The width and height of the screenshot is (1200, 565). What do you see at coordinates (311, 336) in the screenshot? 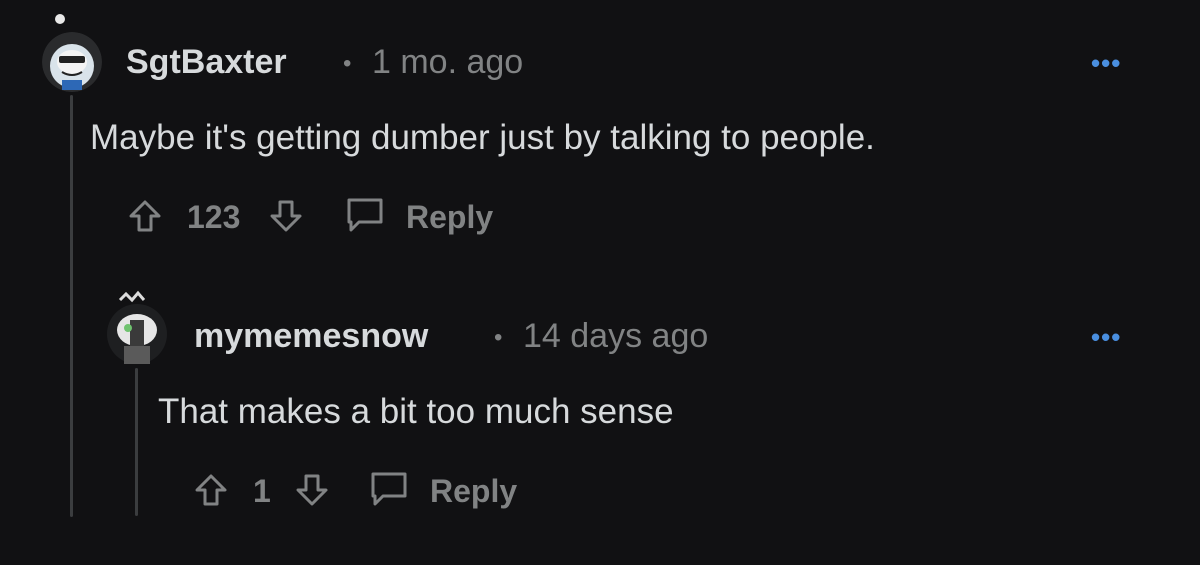
I see `username: mymemesnow` at bounding box center [311, 336].